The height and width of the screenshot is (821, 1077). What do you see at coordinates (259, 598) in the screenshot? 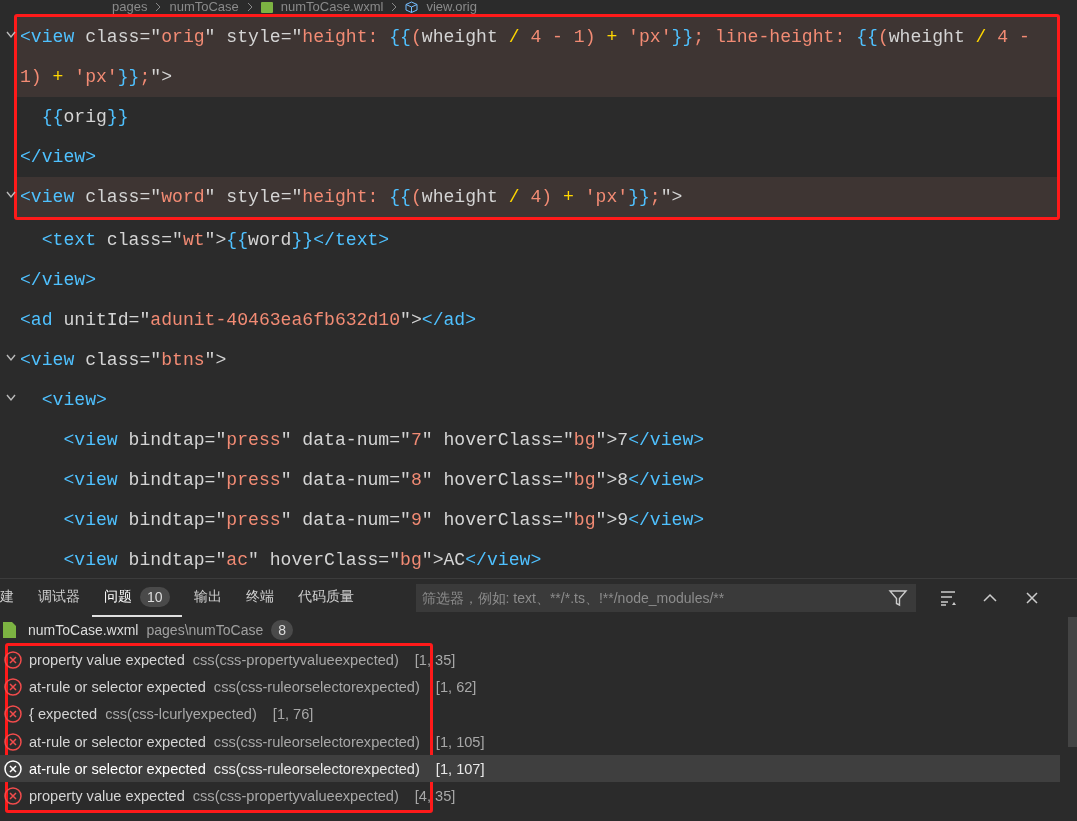
I see `panel-tab: 终端` at bounding box center [259, 598].